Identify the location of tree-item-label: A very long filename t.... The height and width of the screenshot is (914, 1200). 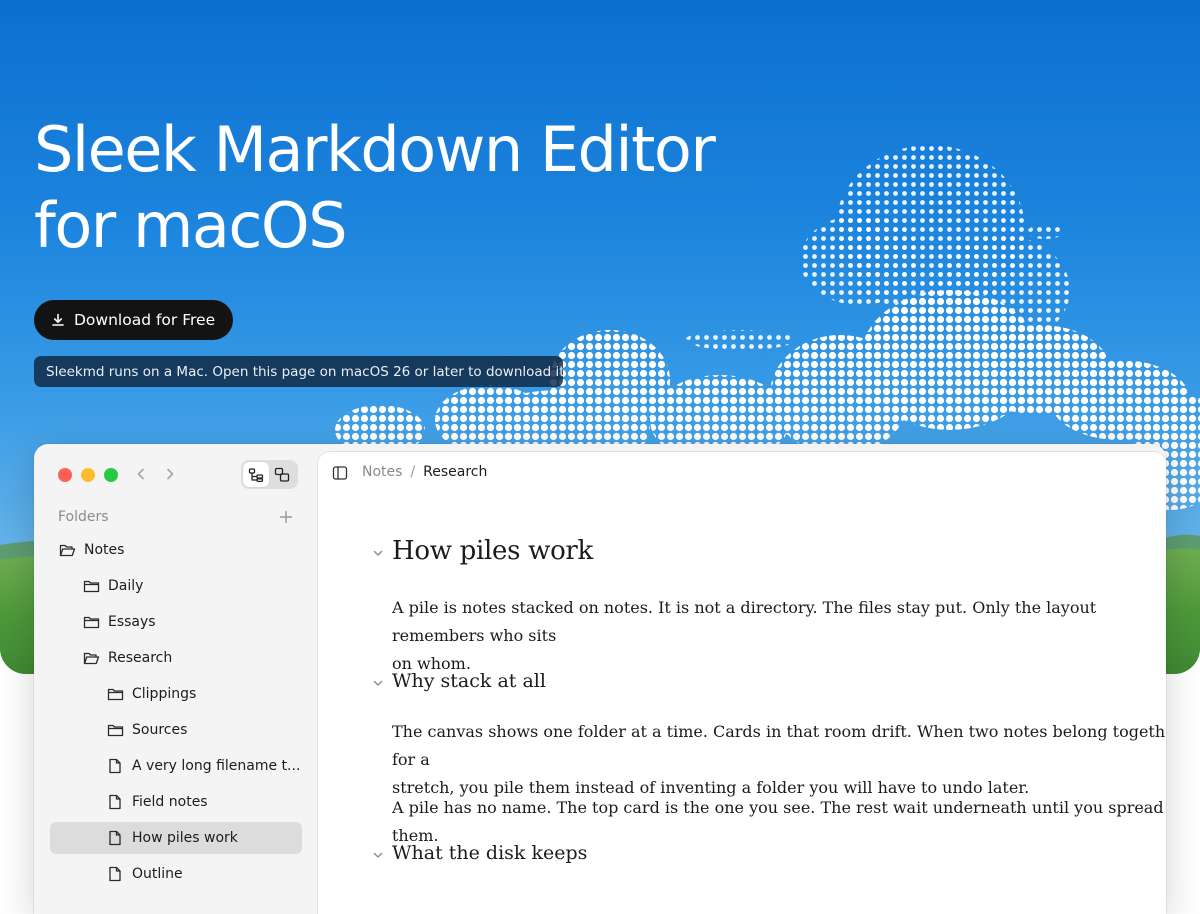
(216, 766).